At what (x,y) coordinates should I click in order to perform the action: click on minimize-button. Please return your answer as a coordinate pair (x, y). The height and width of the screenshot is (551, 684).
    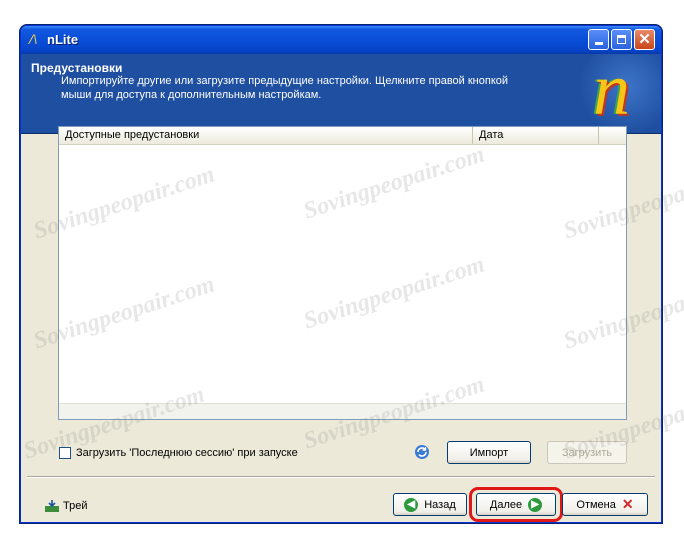
    Looking at the image, I should click on (598, 39).